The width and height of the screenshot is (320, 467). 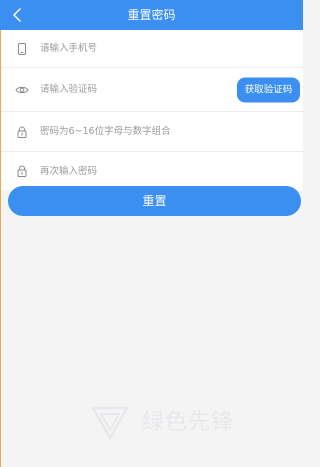 What do you see at coordinates (135, 48) in the screenshot?
I see `phone-input` at bounding box center [135, 48].